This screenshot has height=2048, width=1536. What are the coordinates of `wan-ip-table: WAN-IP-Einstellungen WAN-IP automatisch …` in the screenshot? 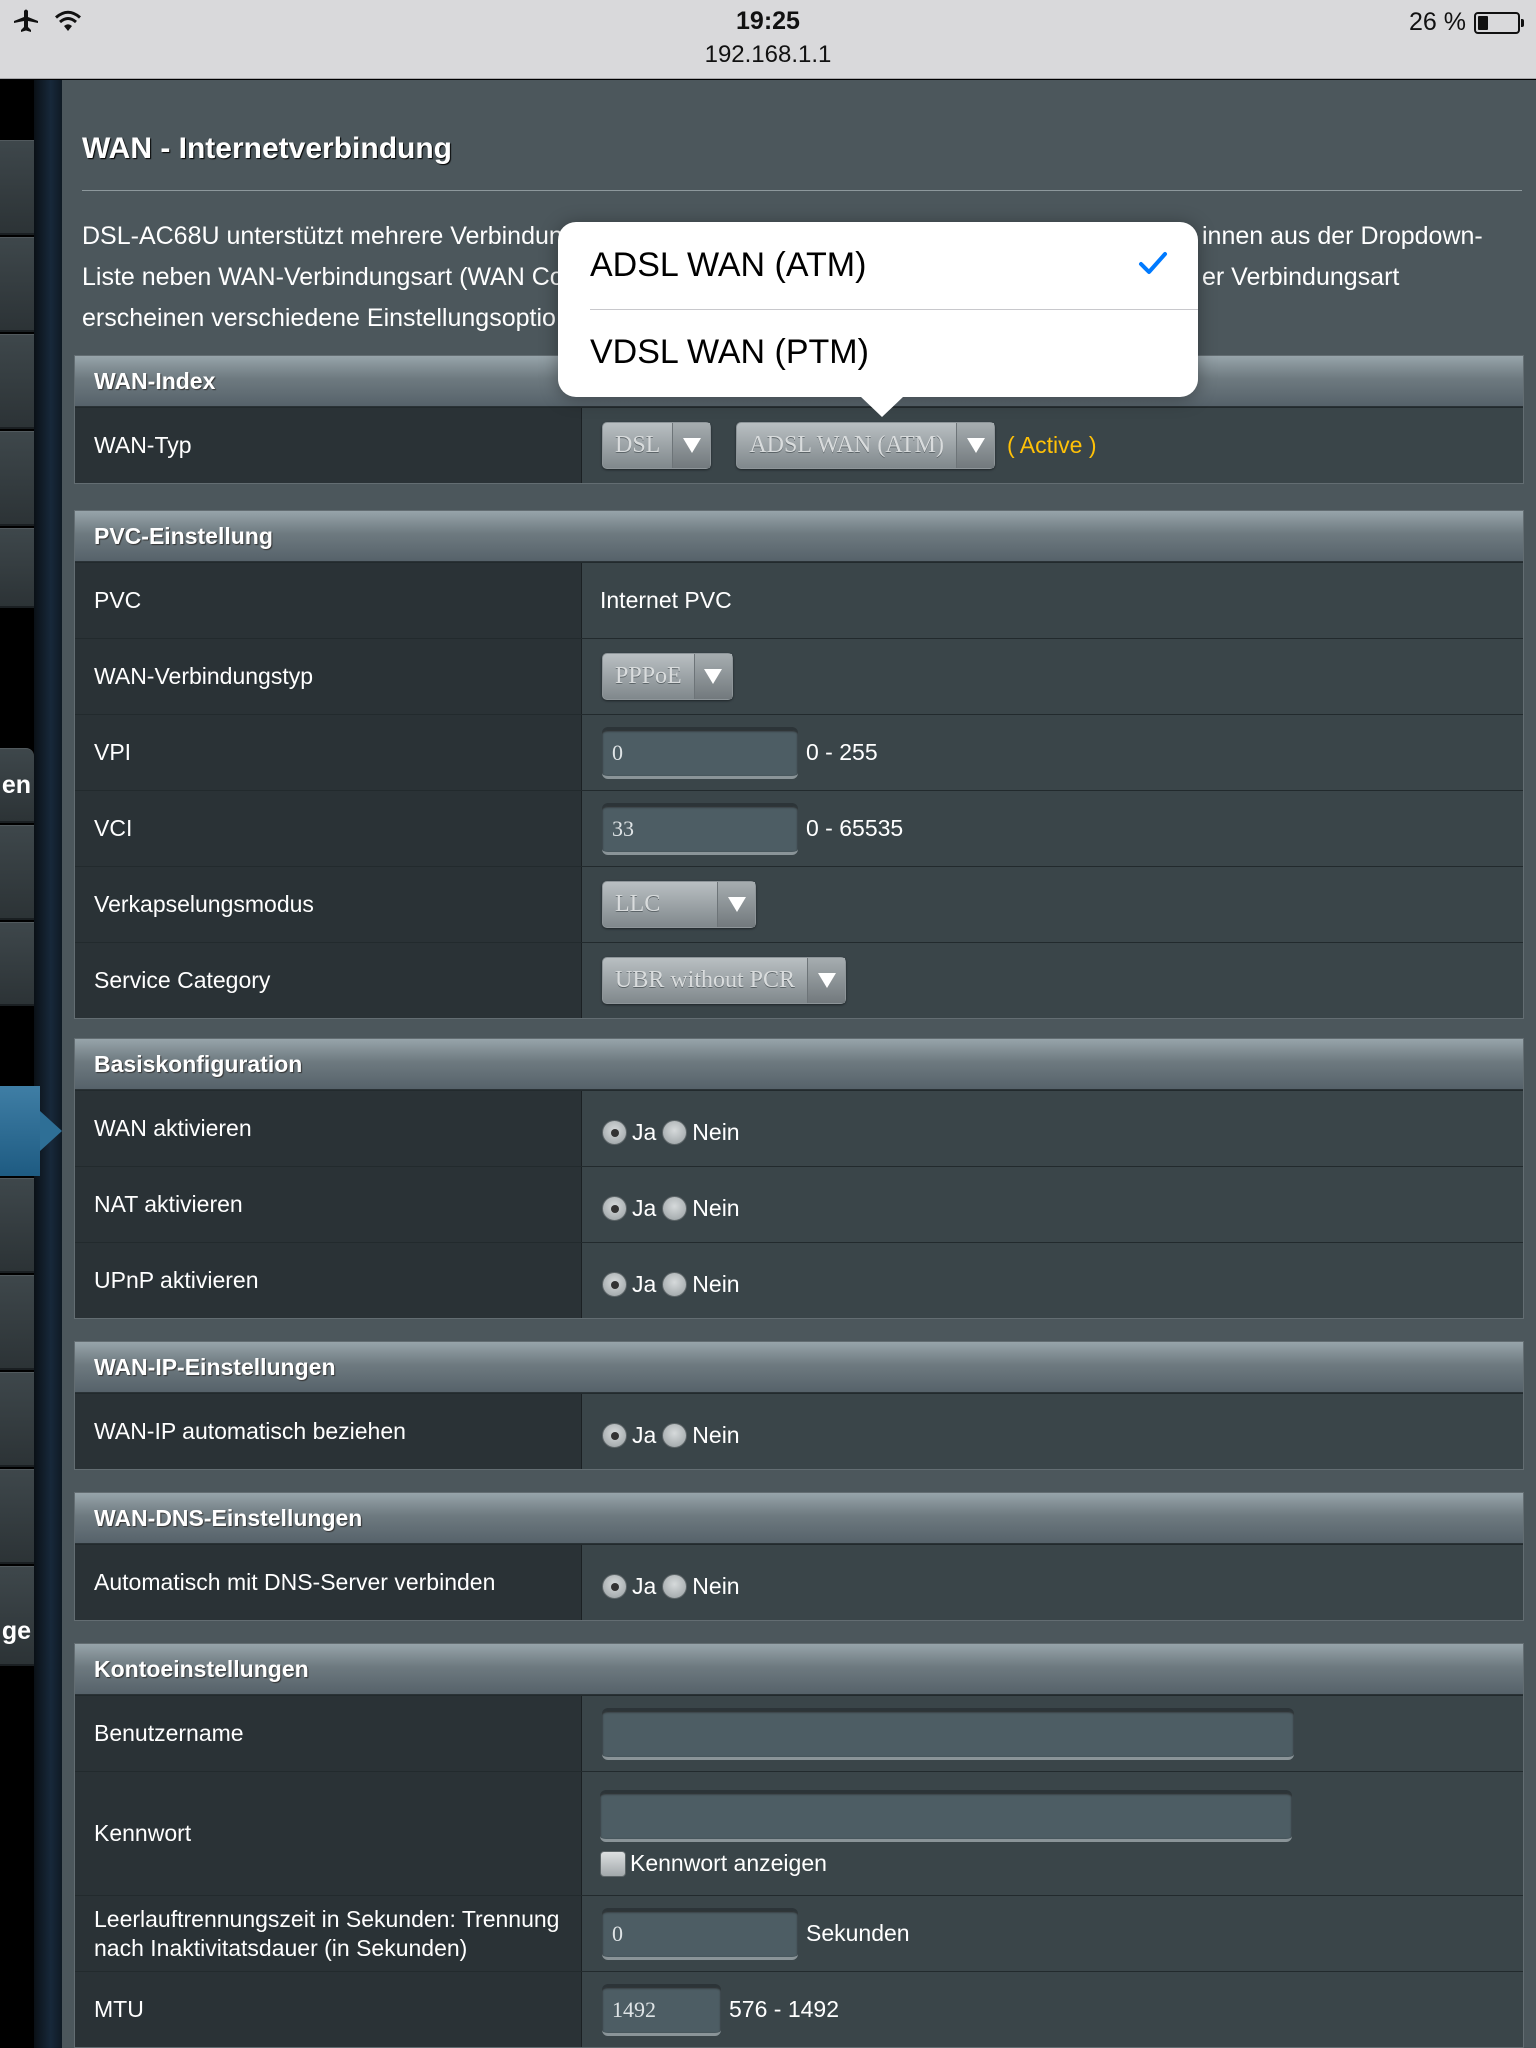 It's located at (799, 1405).